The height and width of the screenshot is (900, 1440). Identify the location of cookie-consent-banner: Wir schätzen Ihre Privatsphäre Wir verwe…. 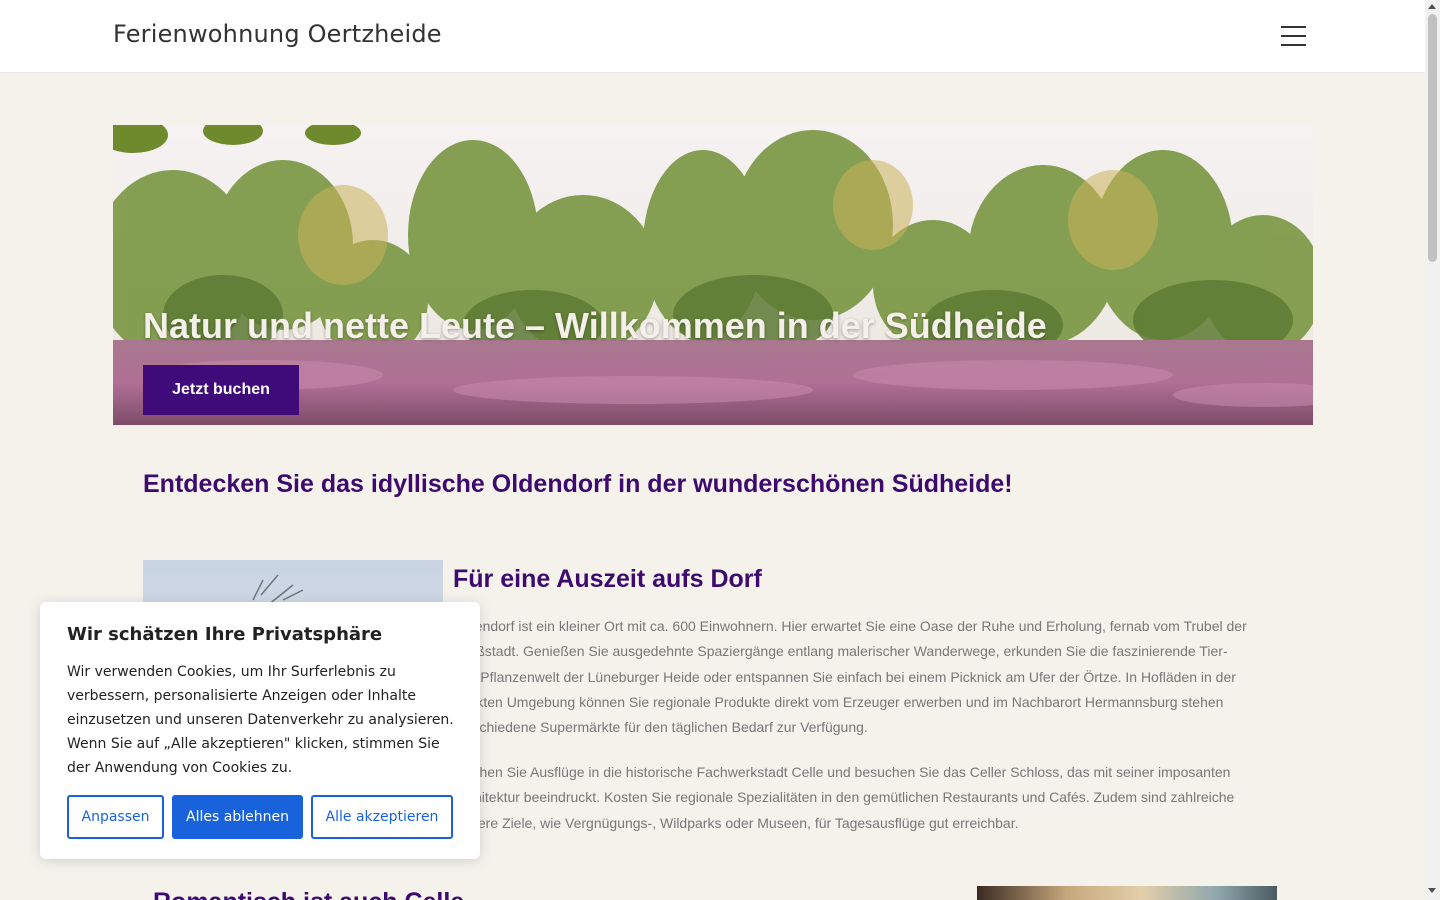
(260, 730).